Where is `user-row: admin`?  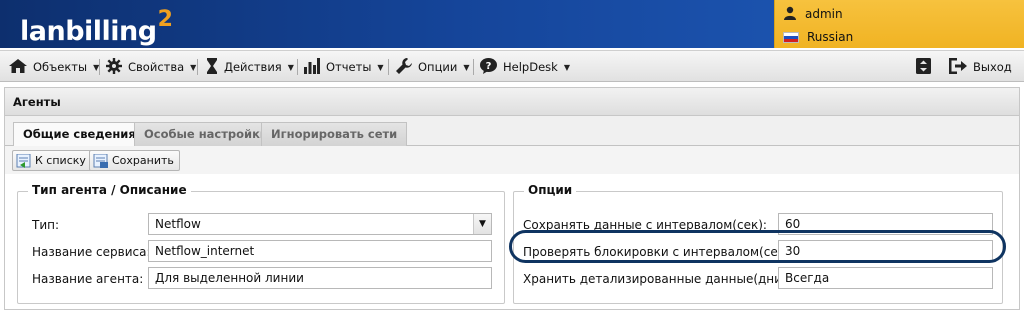
user-row: admin is located at coordinates (813, 14).